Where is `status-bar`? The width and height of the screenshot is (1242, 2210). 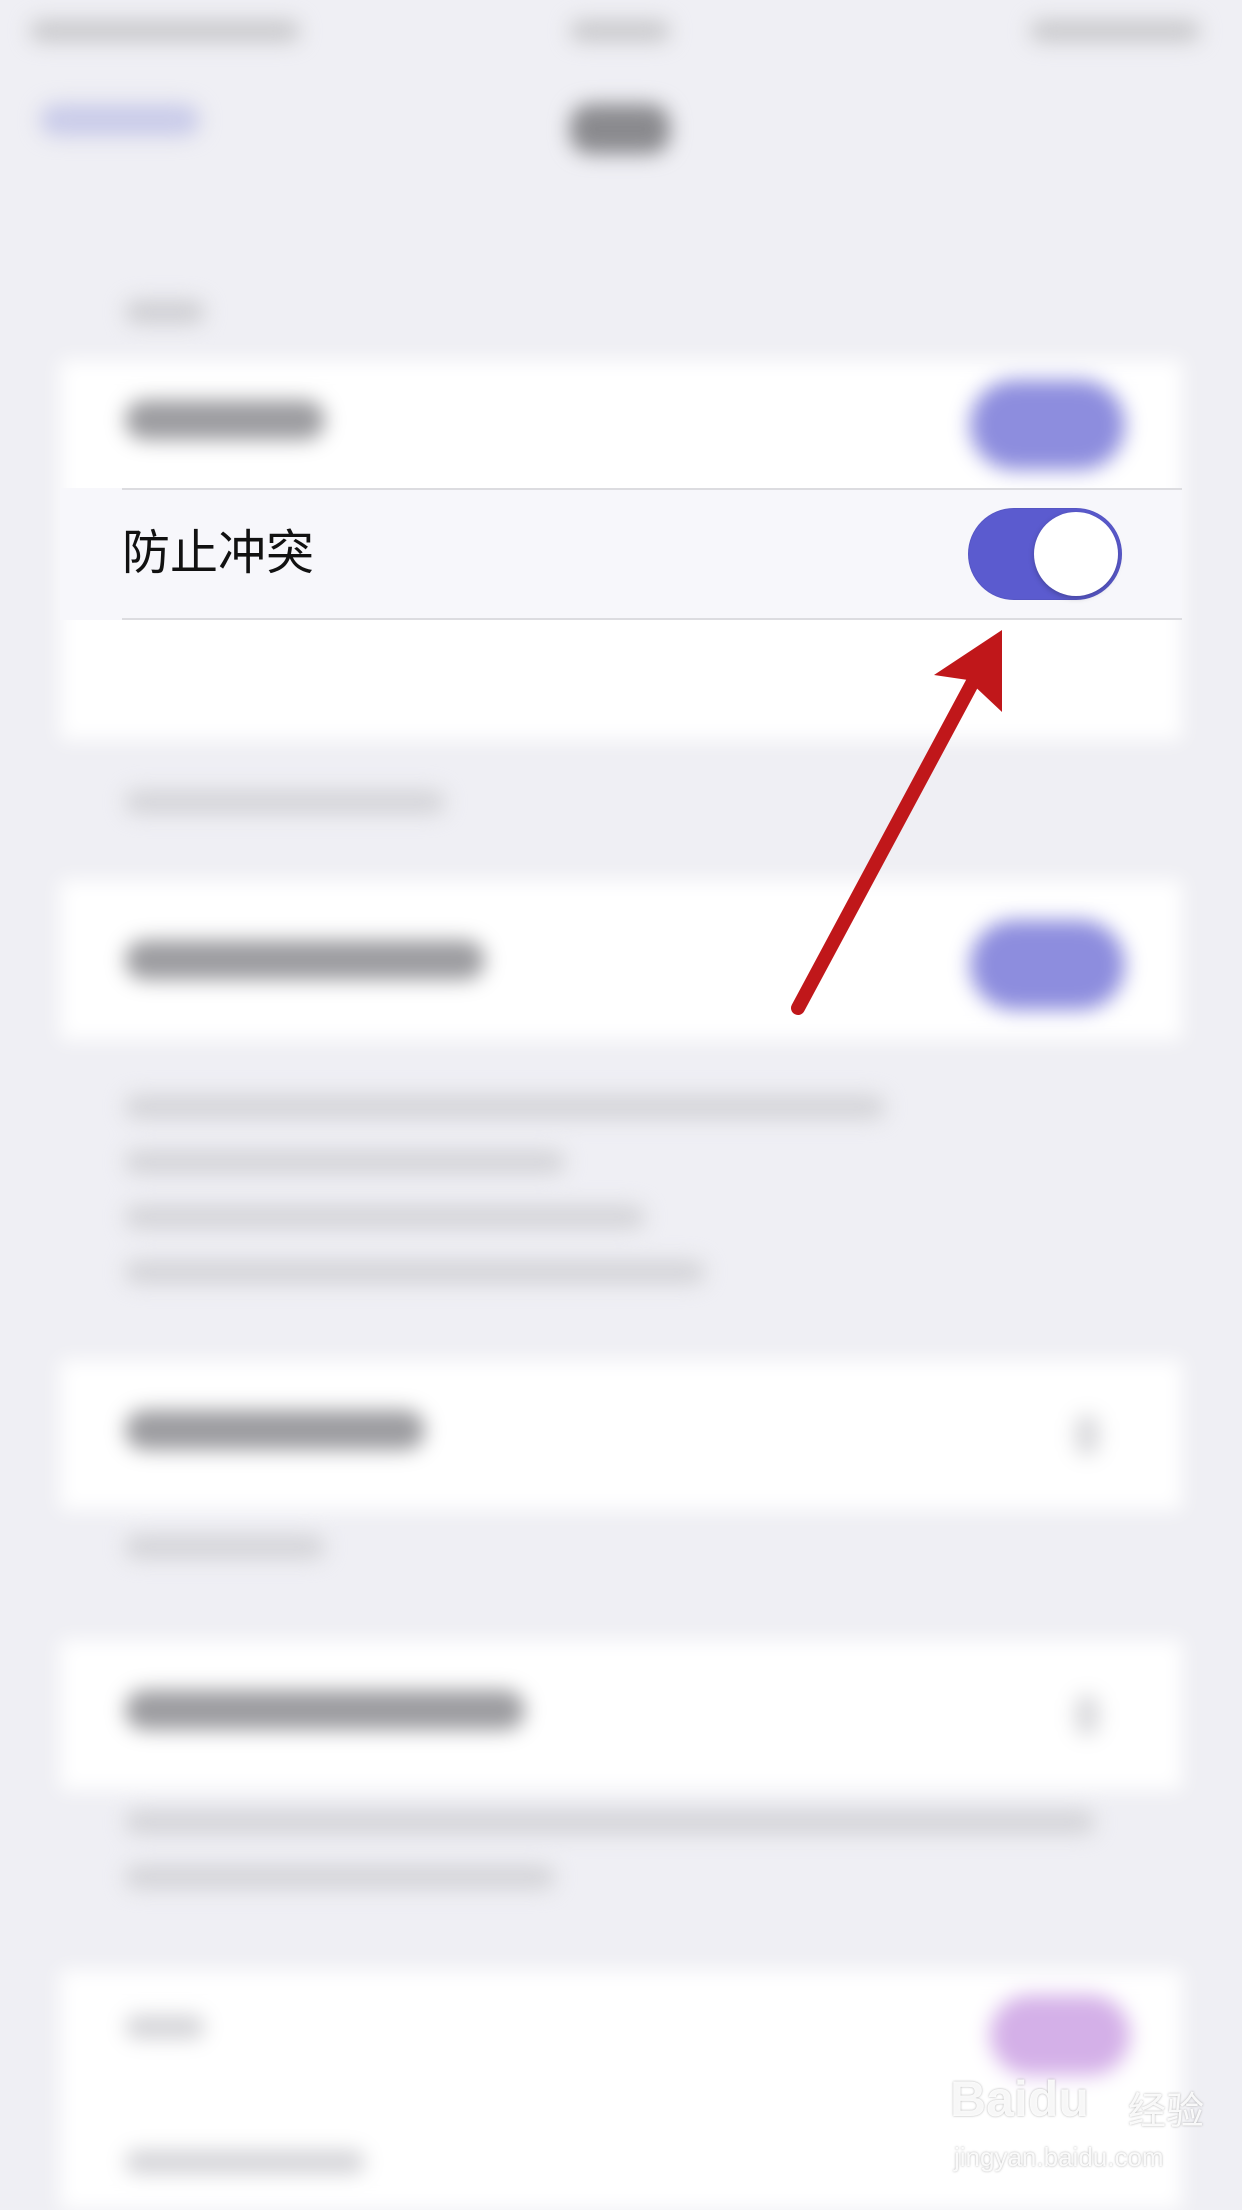 status-bar is located at coordinates (621, 35).